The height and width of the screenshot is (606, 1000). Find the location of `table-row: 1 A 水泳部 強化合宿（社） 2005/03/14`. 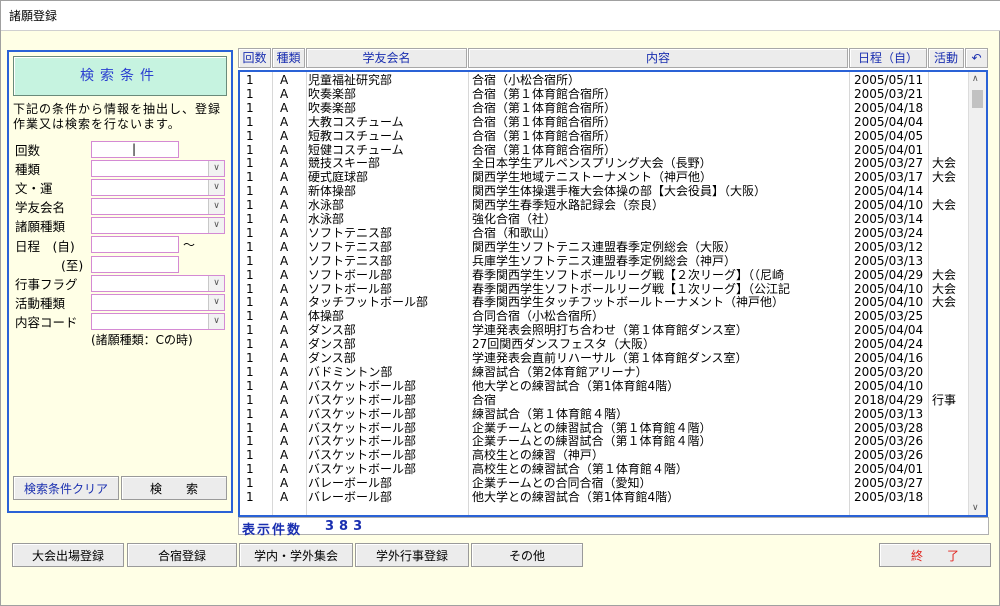

table-row: 1 A 水泳部 強化合宿（社） 2005/03/14 is located at coordinates (603, 220).